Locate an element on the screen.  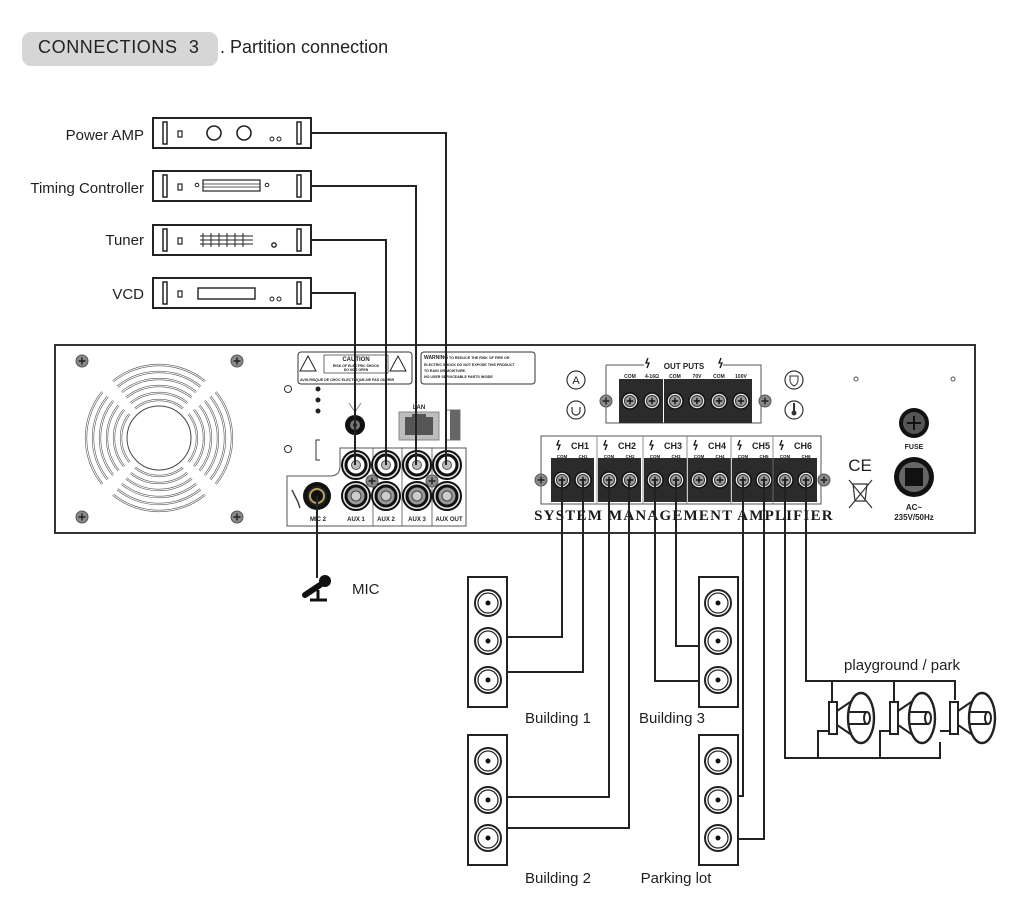
ground-icon: A is located at coordinates (576, 380).